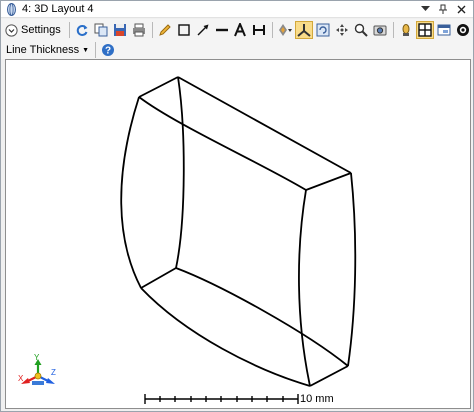  What do you see at coordinates (180, 172) in the screenshot?
I see `lens-edge-left-inner` at bounding box center [180, 172].